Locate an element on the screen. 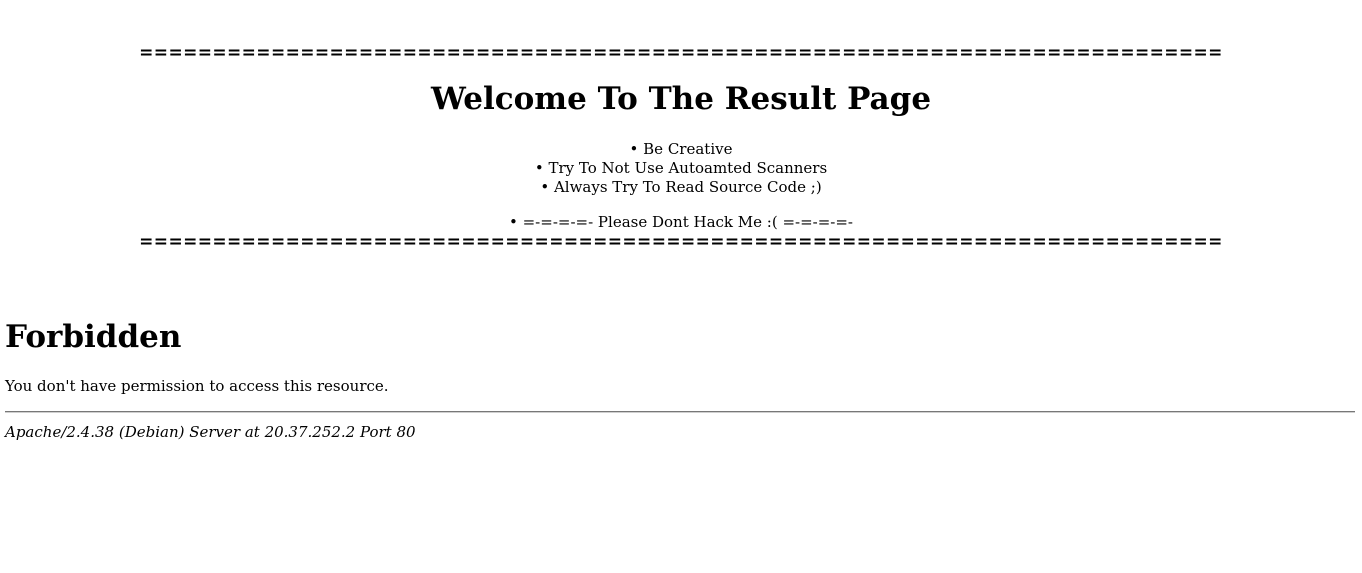 The width and height of the screenshot is (1362, 573). tip-item: Try To Not Use Autoamted Scanners is located at coordinates (681, 168).